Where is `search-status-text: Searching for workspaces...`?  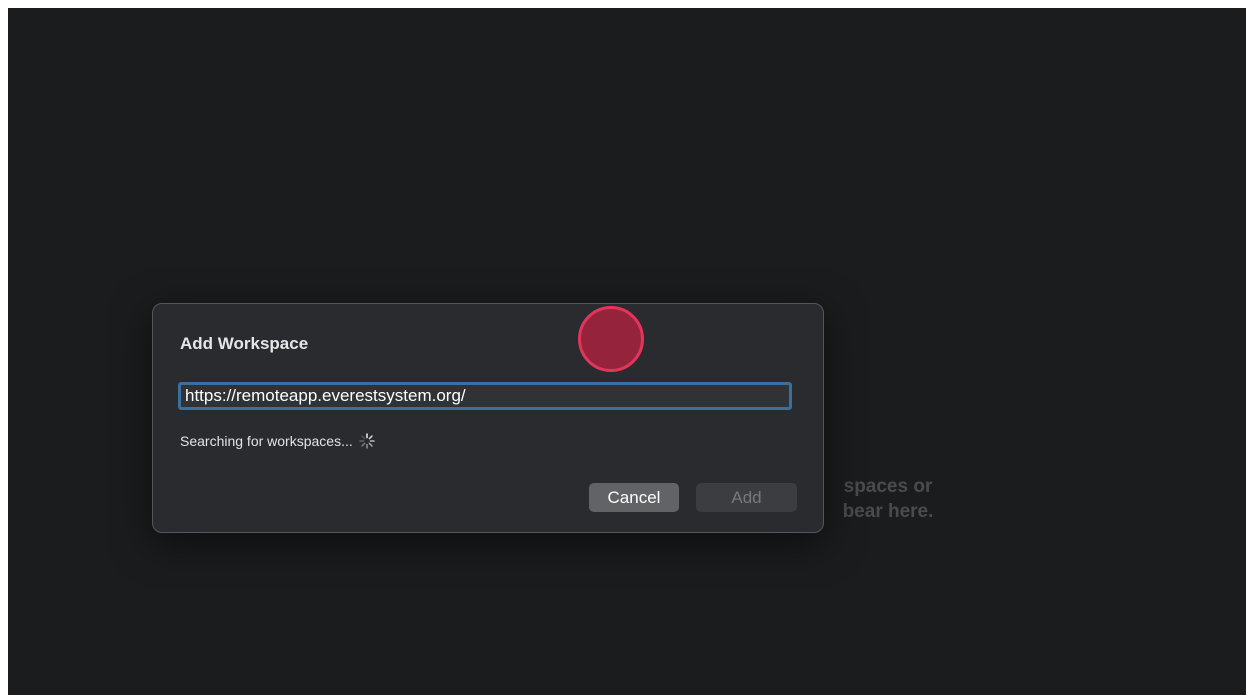 search-status-text: Searching for workspaces... is located at coordinates (266, 441).